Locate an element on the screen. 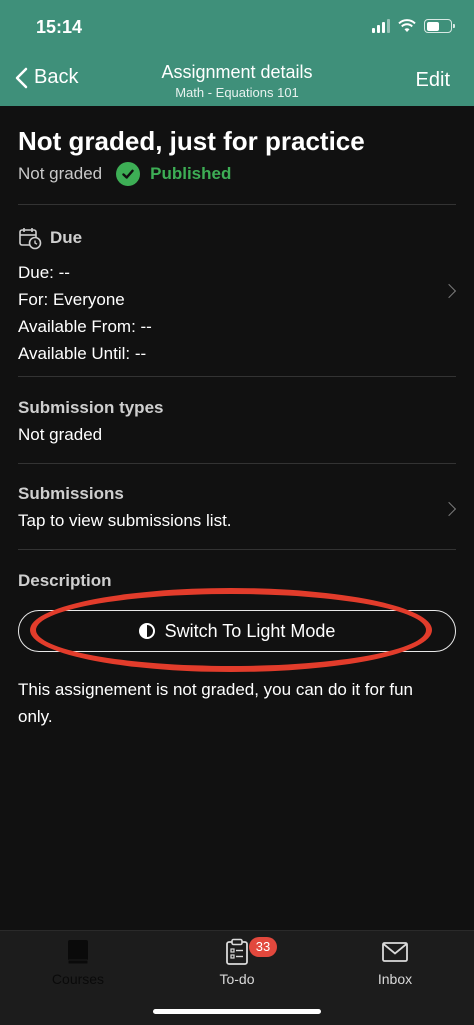 Image resolution: width=474 pixels, height=1025 pixels. for-line: For: Everyone is located at coordinates (71, 299).